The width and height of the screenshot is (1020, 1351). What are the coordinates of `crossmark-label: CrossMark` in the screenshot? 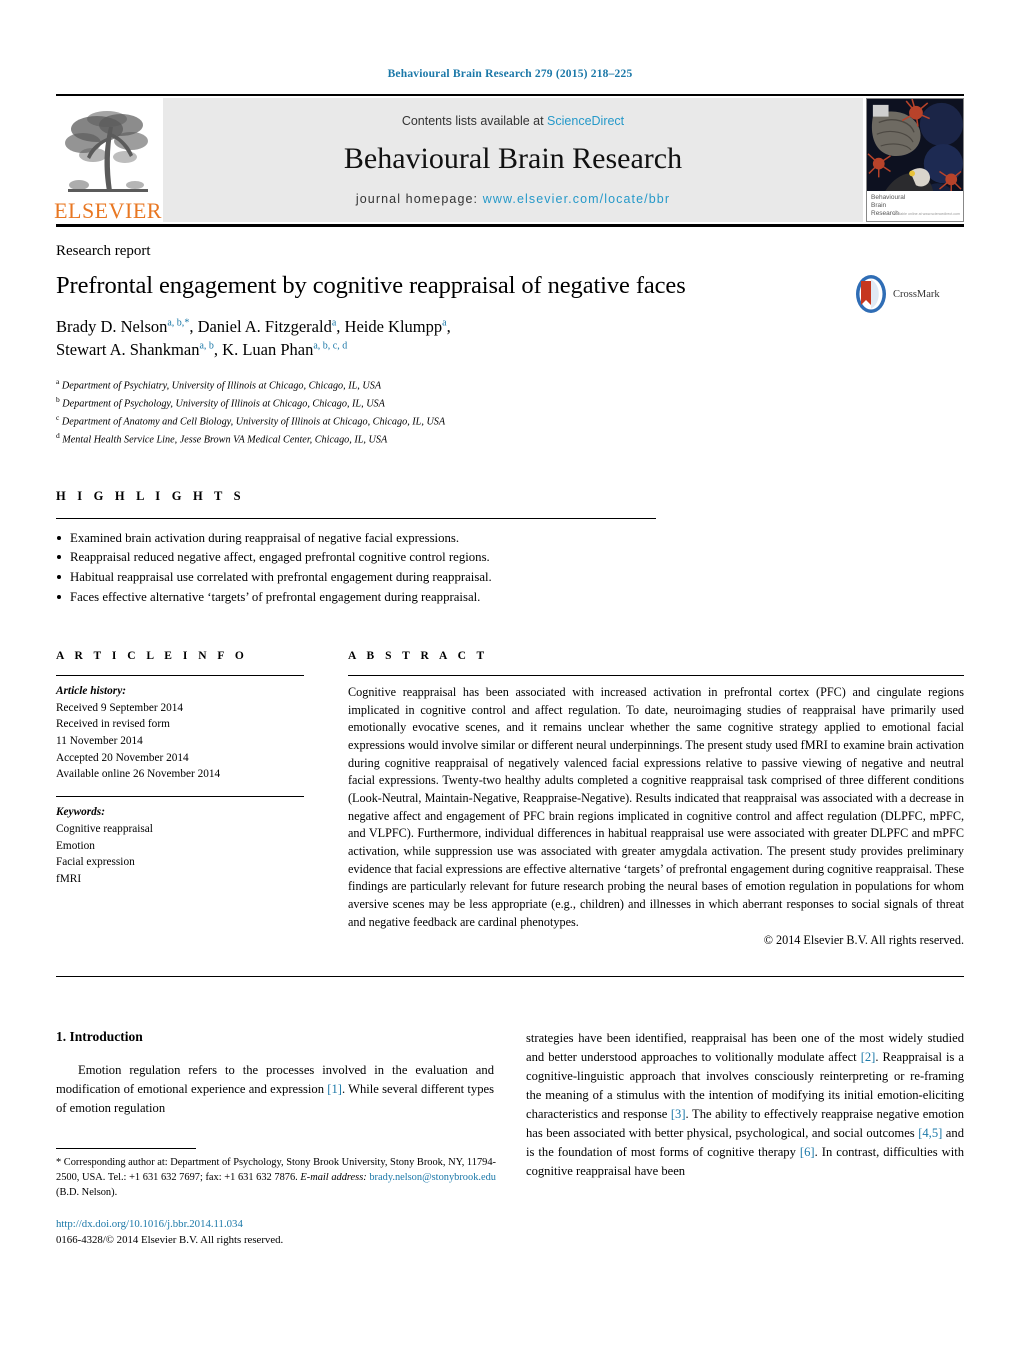 It's located at (916, 294).